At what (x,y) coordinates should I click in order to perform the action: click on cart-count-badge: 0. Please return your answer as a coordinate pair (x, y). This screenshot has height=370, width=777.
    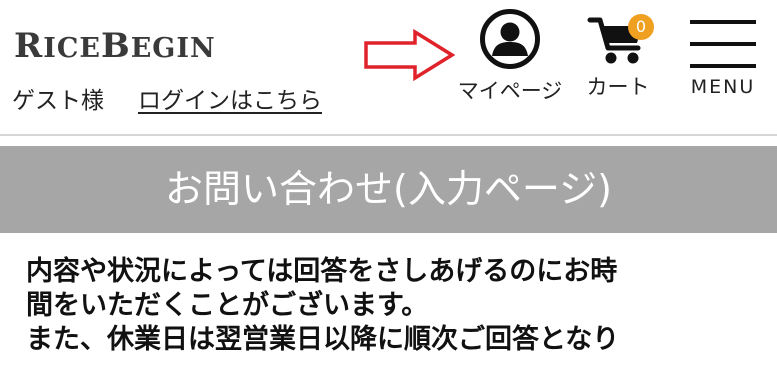
    Looking at the image, I should click on (641, 27).